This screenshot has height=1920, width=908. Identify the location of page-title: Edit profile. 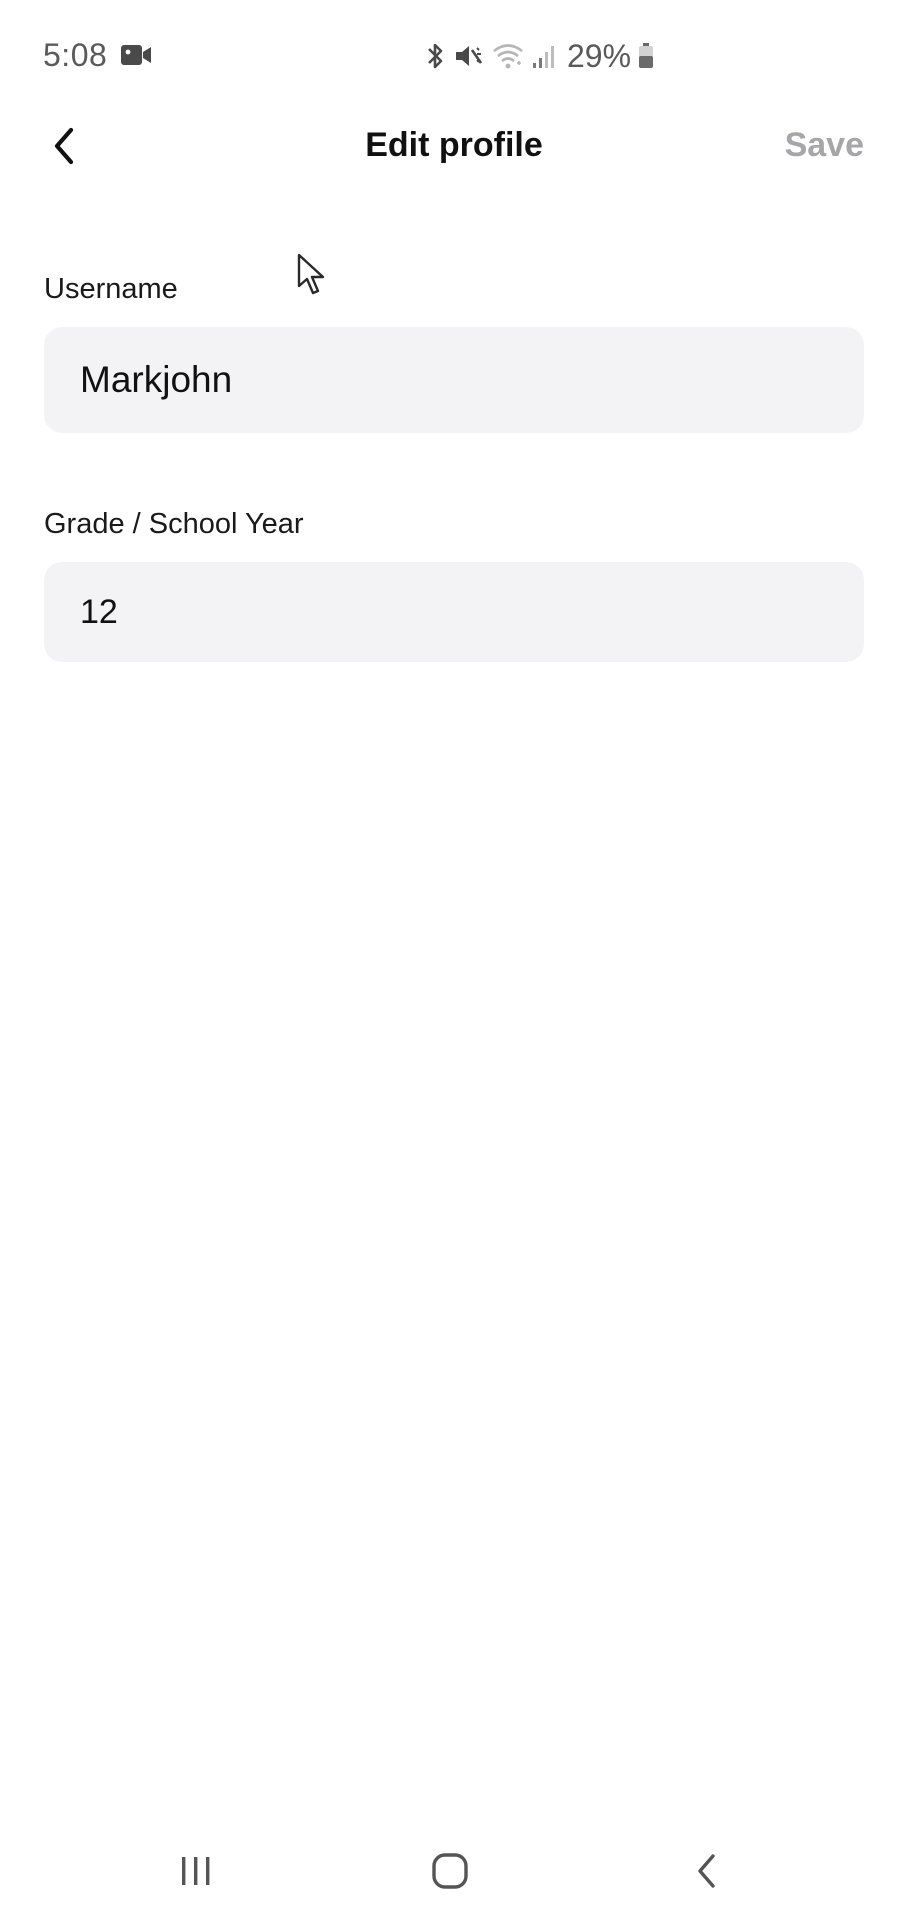
(454, 145).